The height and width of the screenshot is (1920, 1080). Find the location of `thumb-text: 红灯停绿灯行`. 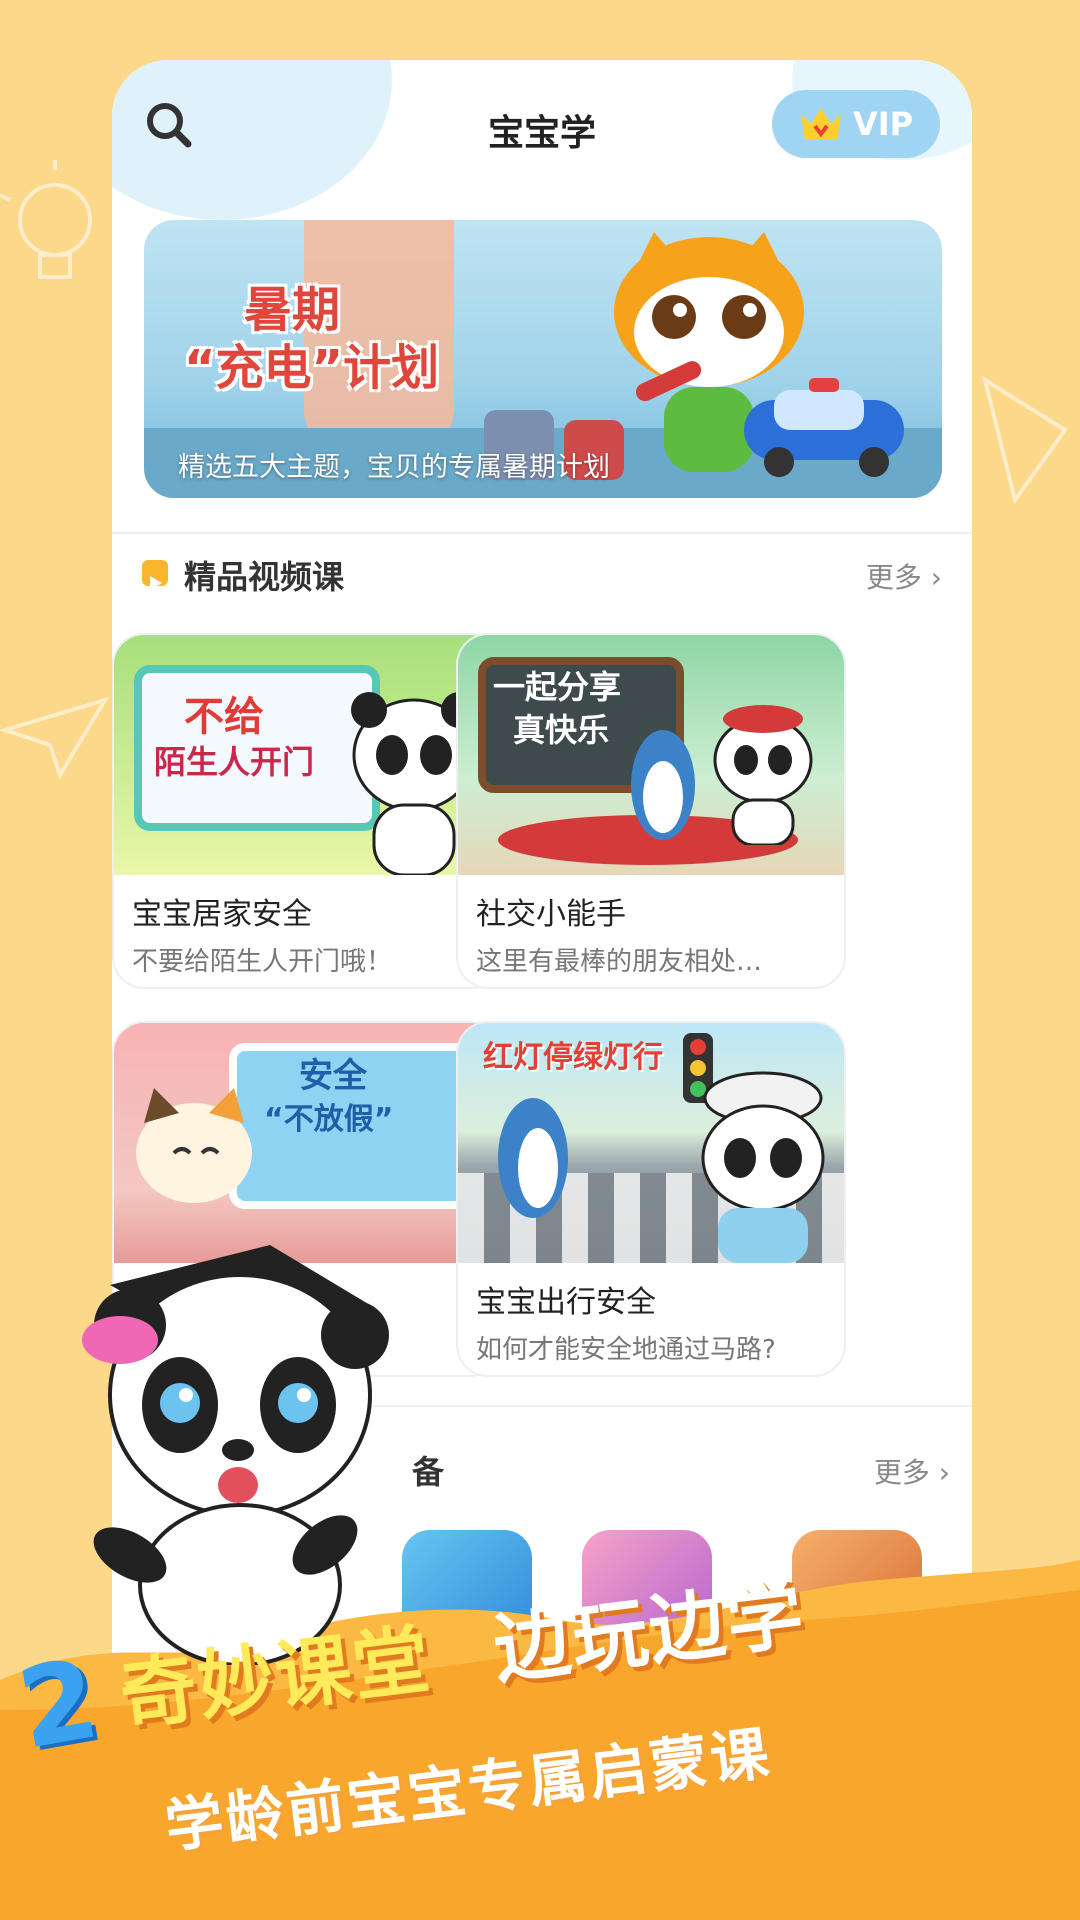

thumb-text: 红灯停绿灯行 is located at coordinates (573, 1057).